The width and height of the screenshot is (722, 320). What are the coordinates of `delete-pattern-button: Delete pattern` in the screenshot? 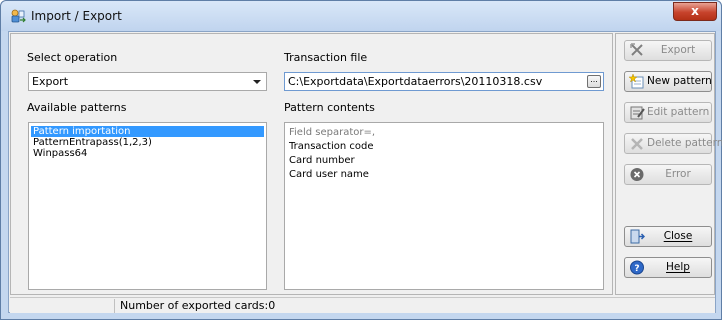 It's located at (673, 143).